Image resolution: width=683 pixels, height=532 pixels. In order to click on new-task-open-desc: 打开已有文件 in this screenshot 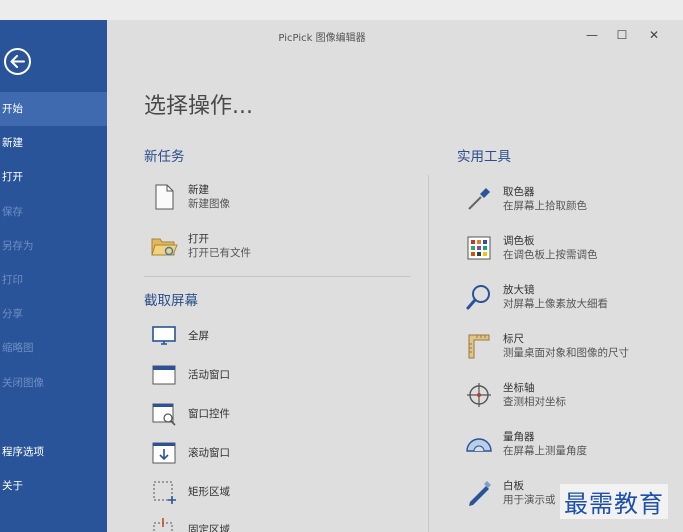, I will do `click(219, 252)`.